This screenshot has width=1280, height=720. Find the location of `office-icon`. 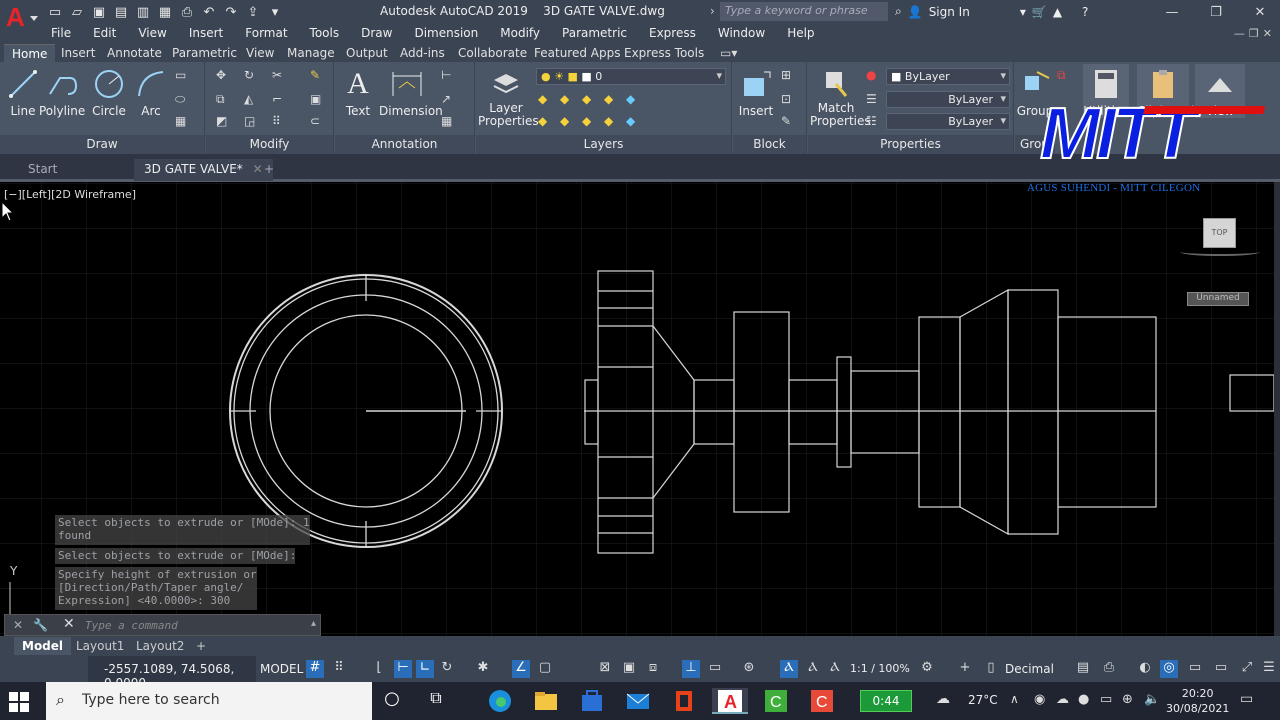

office-icon is located at coordinates (684, 701).